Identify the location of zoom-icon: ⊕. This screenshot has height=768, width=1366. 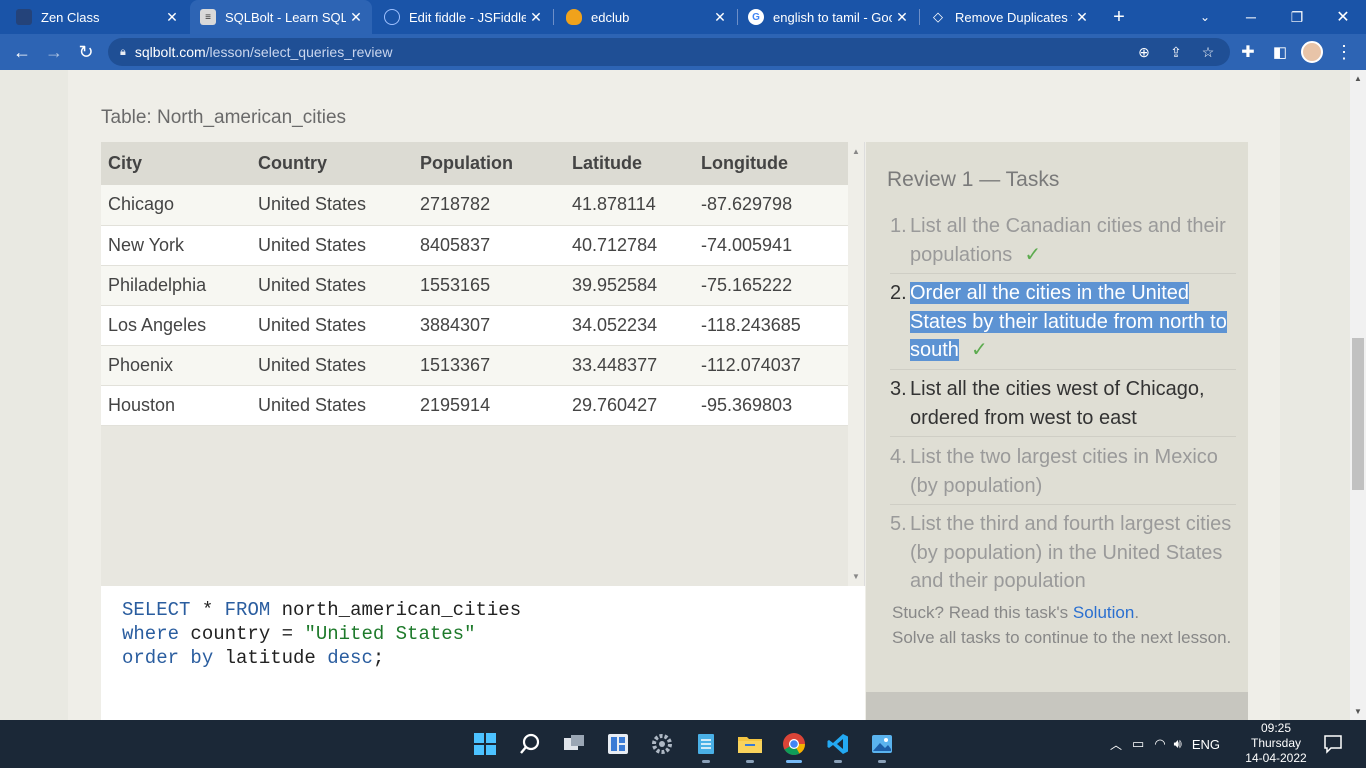
(1144, 52).